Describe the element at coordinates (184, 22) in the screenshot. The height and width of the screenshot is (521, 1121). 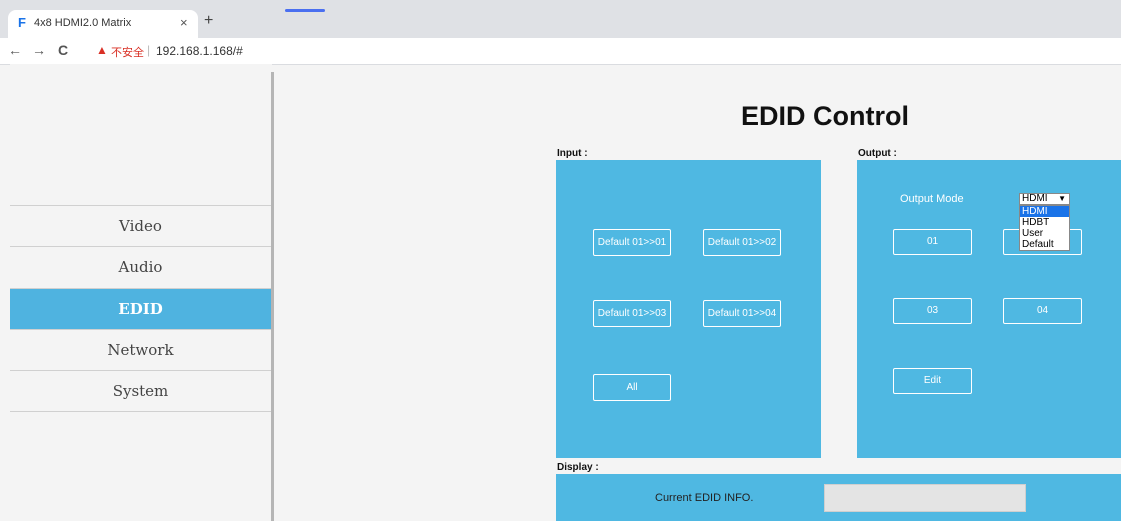
I see `close-tab-icon: ×` at that location.